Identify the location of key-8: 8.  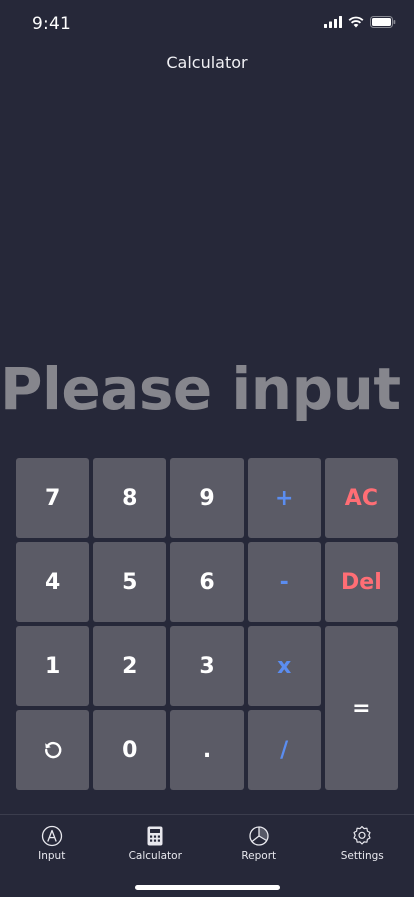
(129, 498).